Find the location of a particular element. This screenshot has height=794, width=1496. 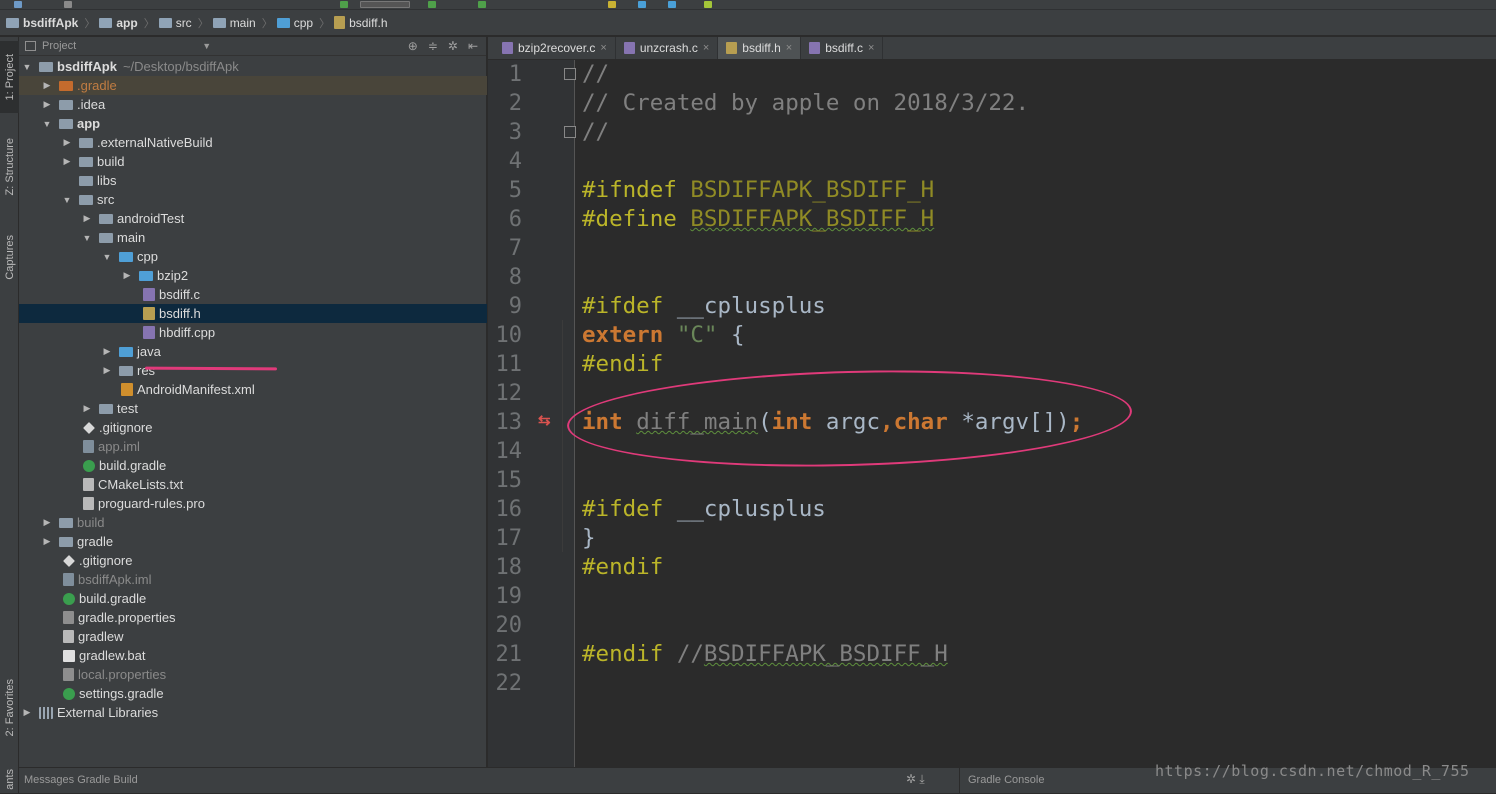

tree-item: CMakeLists.txt is located at coordinates (253, 484).